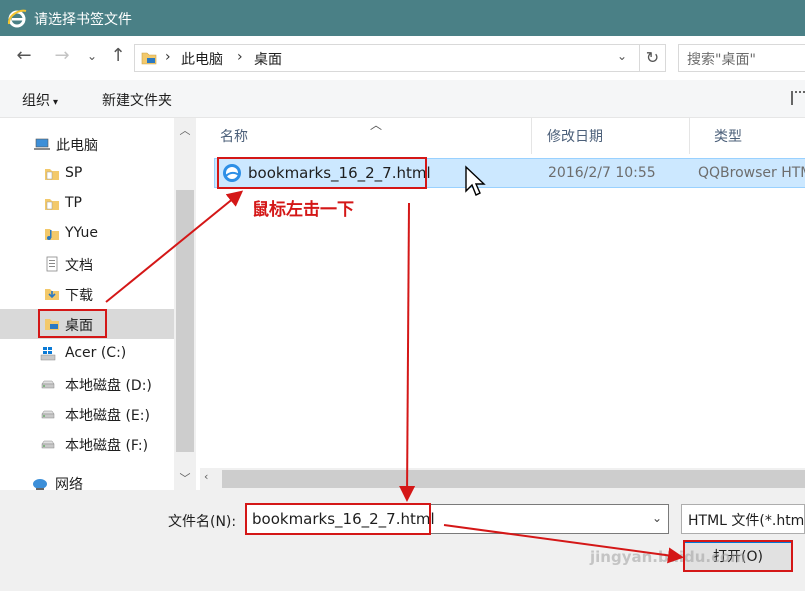 This screenshot has width=805, height=591. Describe the element at coordinates (42, 144) in the screenshot. I see `computer-icon` at that location.